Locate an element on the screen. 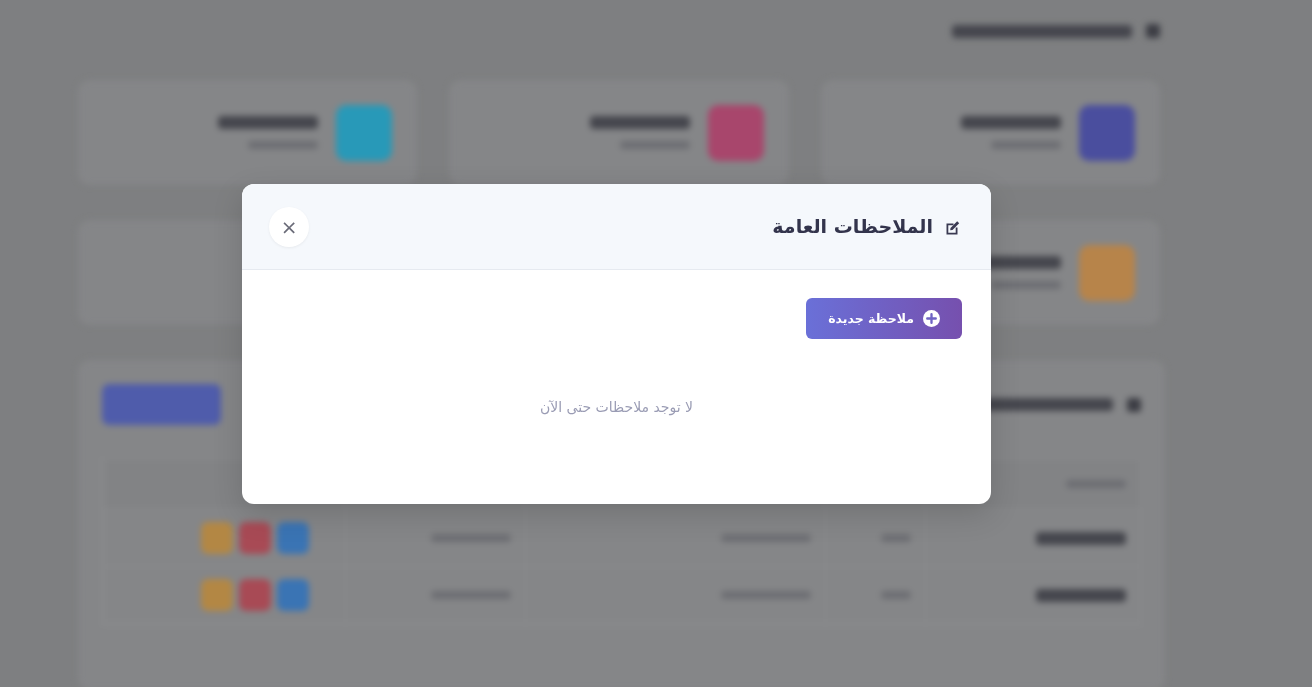 The image size is (1312, 687). empty-message: لا توجد ملاحظات حتى الآن is located at coordinates (616, 407).